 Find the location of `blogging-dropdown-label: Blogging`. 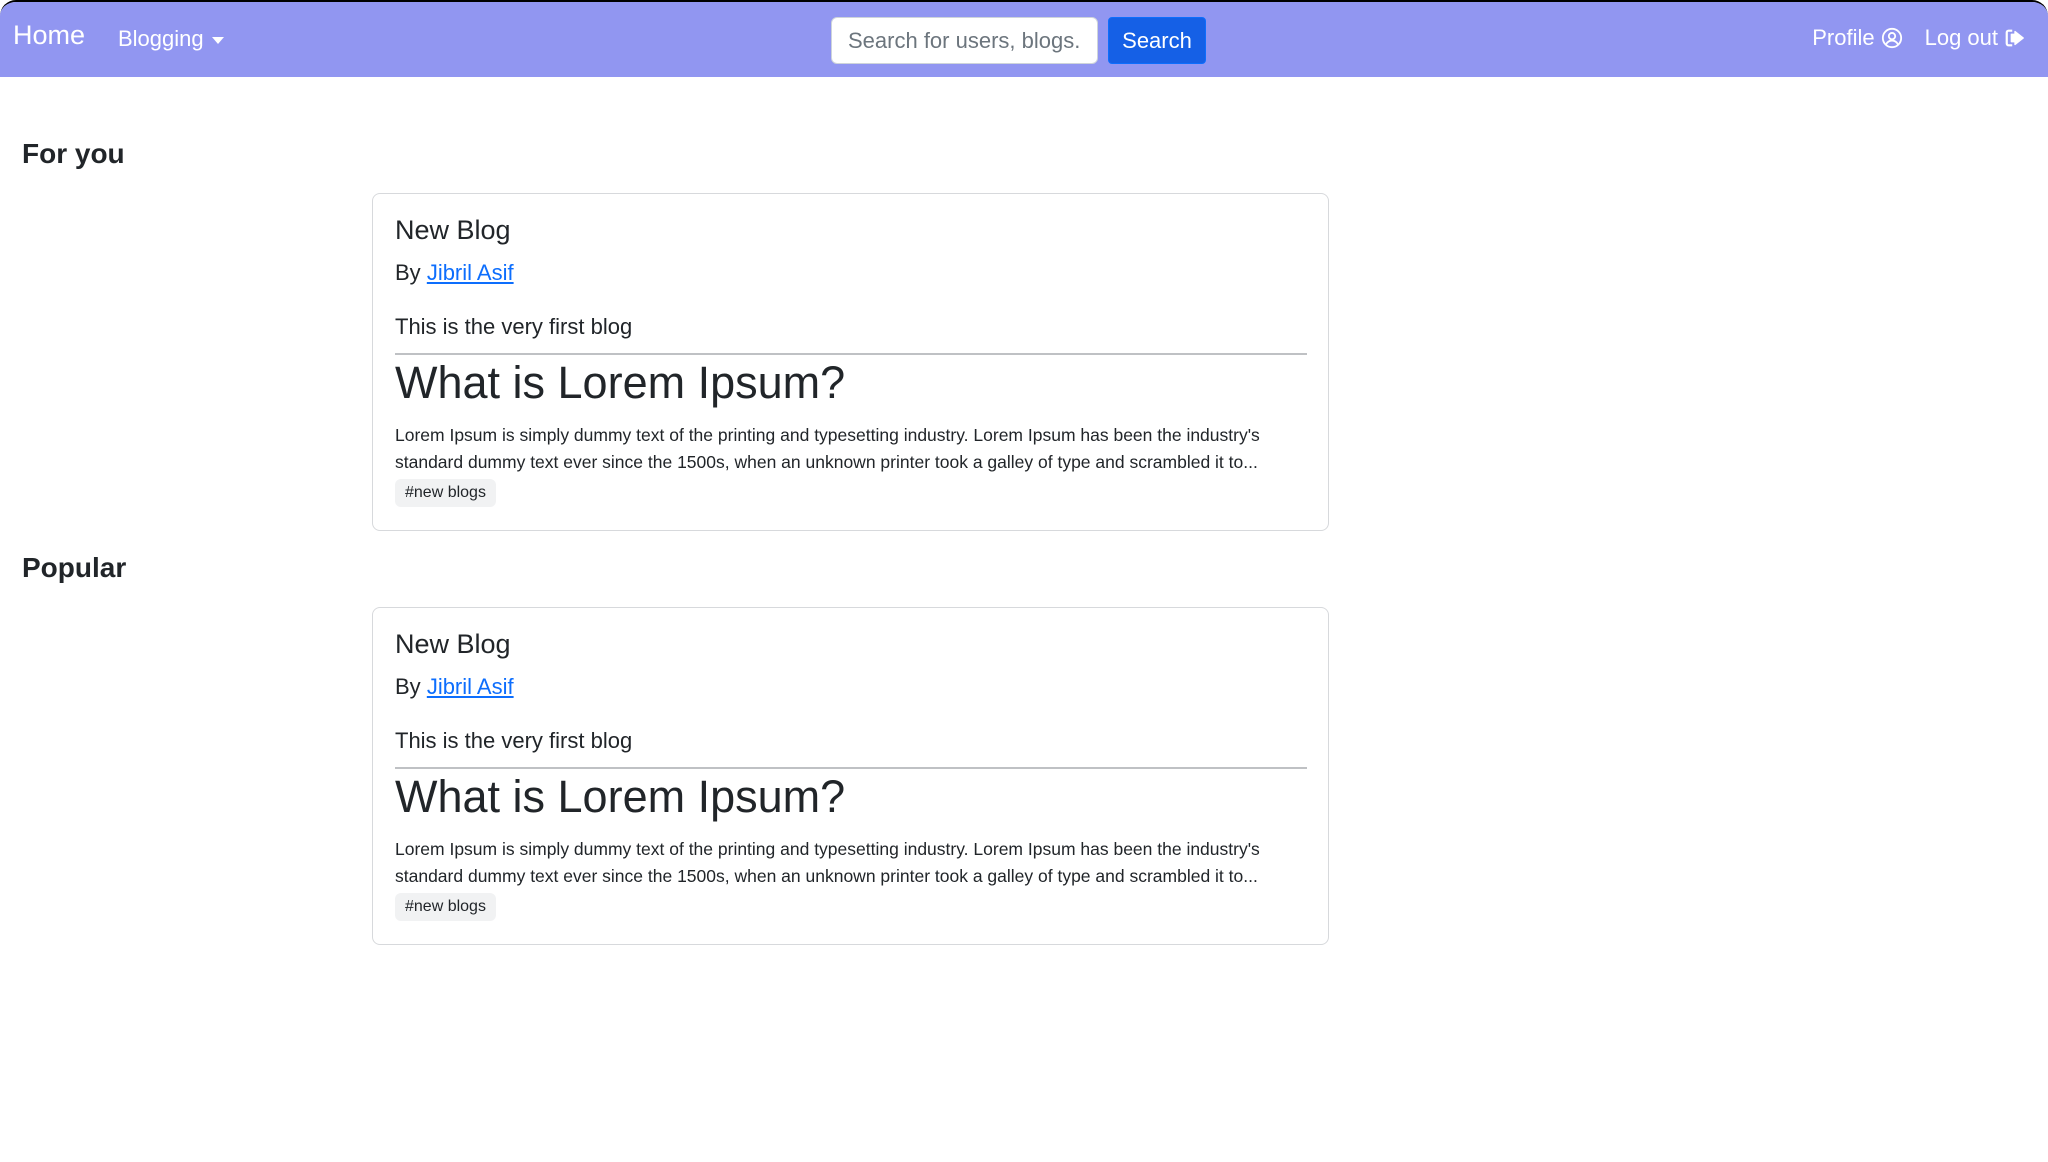

blogging-dropdown-label: Blogging is located at coordinates (161, 38).